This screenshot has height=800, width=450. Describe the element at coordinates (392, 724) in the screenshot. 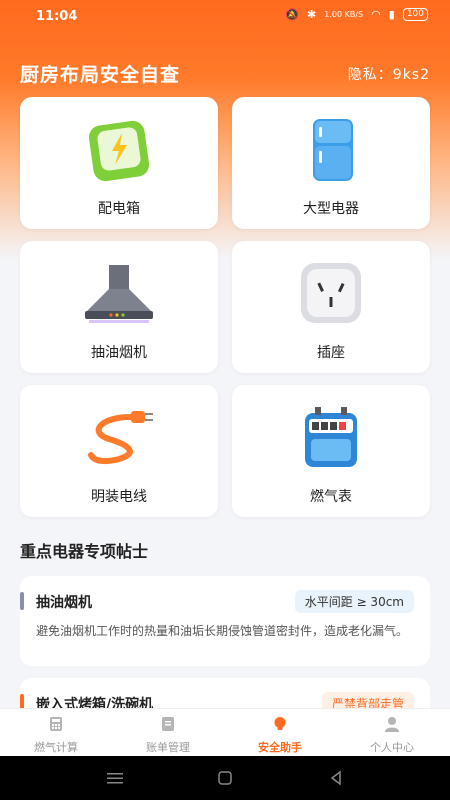

I see `person-icon` at that location.